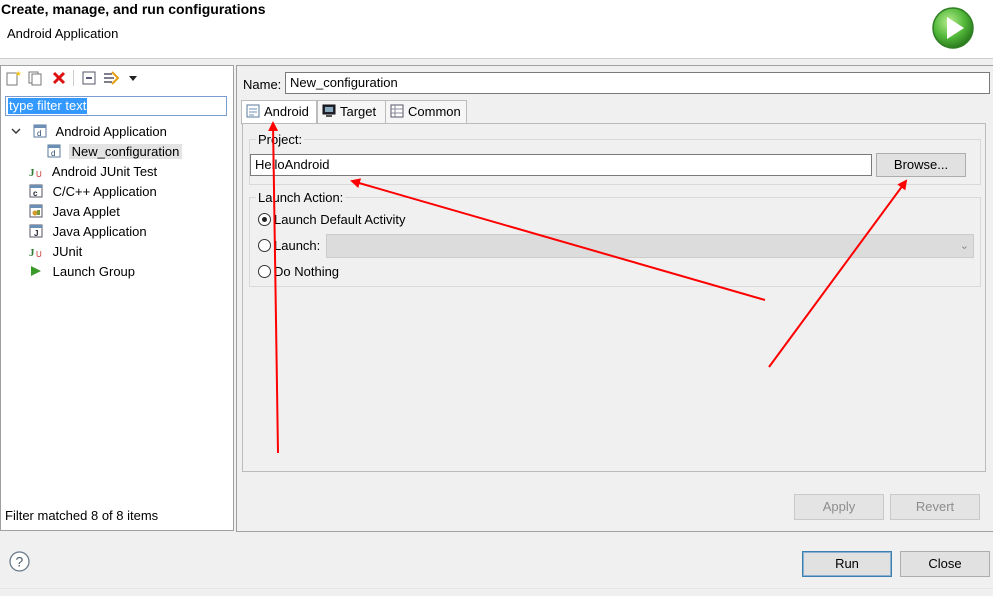 The width and height of the screenshot is (993, 596). Describe the element at coordinates (63, 33) in the screenshot. I see `dialog-subtitle: Android Application` at that location.